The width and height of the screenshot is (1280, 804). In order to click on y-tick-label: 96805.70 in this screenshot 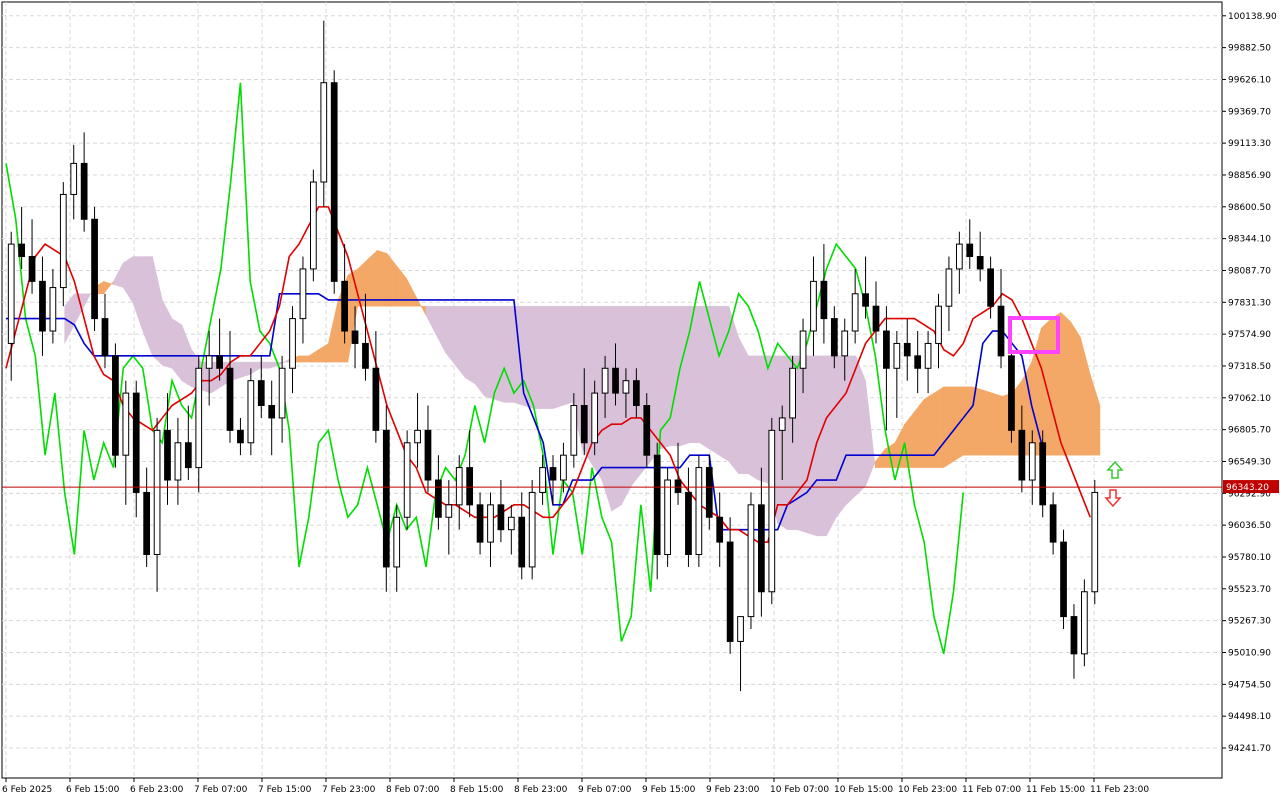, I will do `click(1249, 431)`.